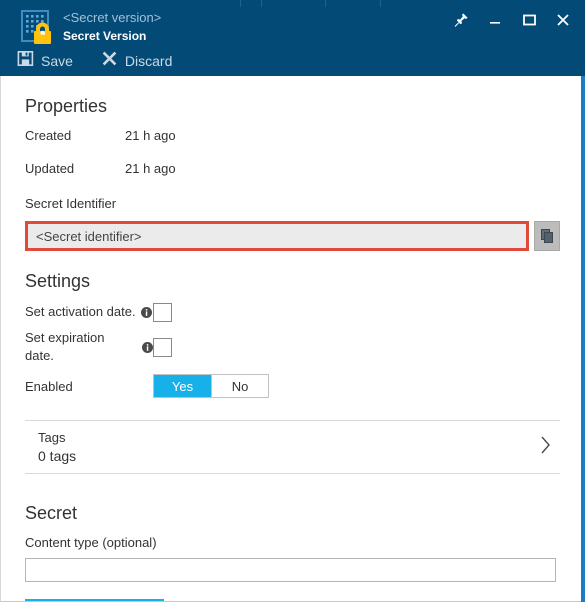 The height and width of the screenshot is (602, 585). I want to click on secret-identifier-row, so click(292, 236).